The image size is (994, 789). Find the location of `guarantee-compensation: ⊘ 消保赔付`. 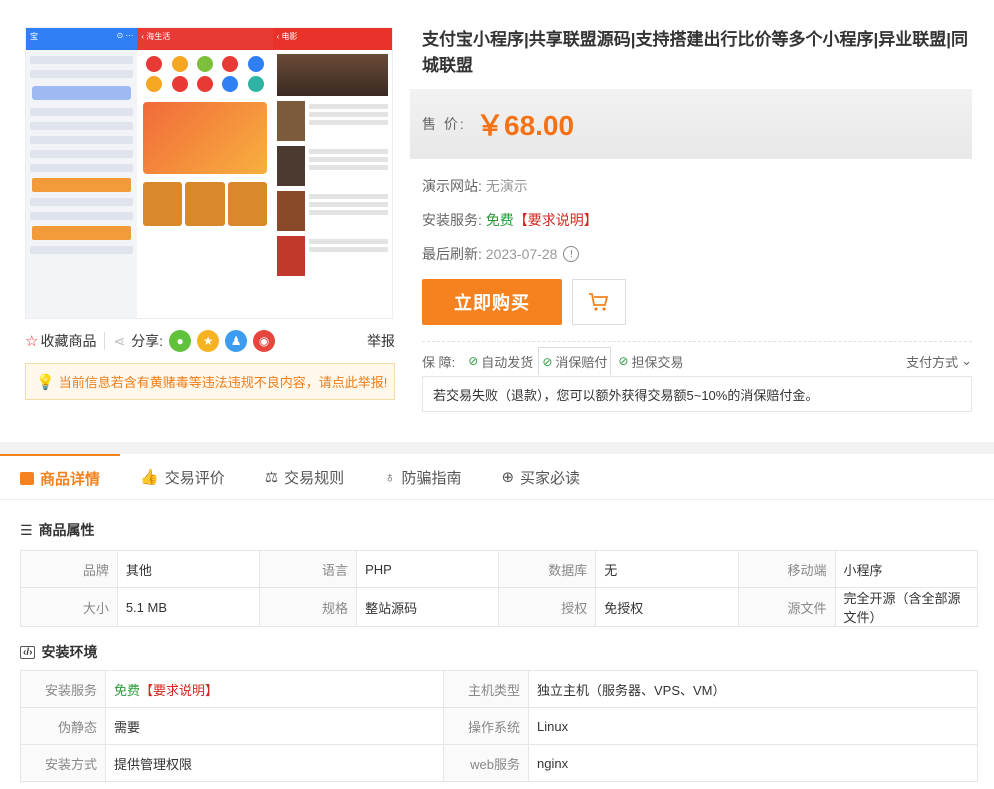

guarantee-compensation: ⊘ 消保赔付 is located at coordinates (575, 361).